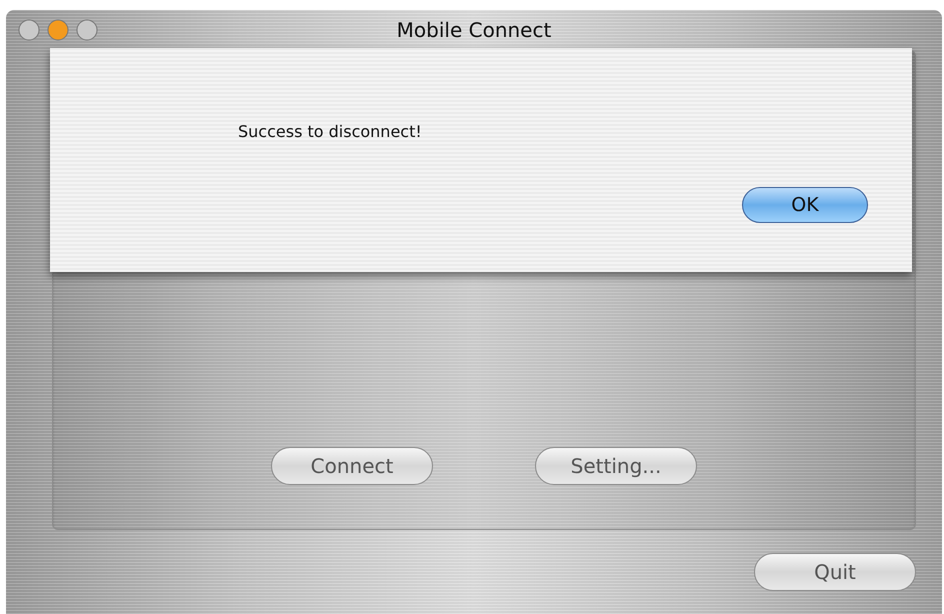 This screenshot has width=944, height=614. What do you see at coordinates (835, 572) in the screenshot?
I see `quit-button: Quit` at bounding box center [835, 572].